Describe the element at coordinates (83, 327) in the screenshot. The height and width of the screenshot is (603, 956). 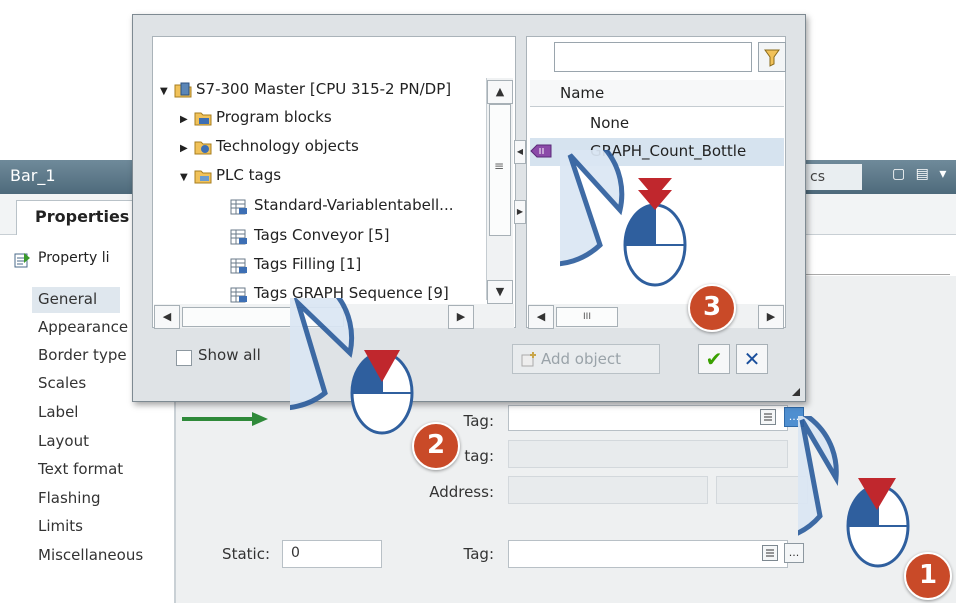
I see `nav-item-appearance: Appearance` at that location.